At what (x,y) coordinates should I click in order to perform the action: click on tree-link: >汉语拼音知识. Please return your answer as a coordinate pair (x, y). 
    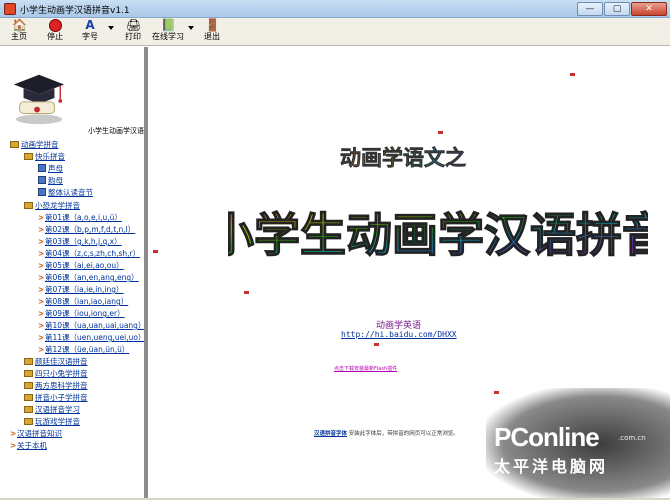
    Looking at the image, I should click on (36, 434).